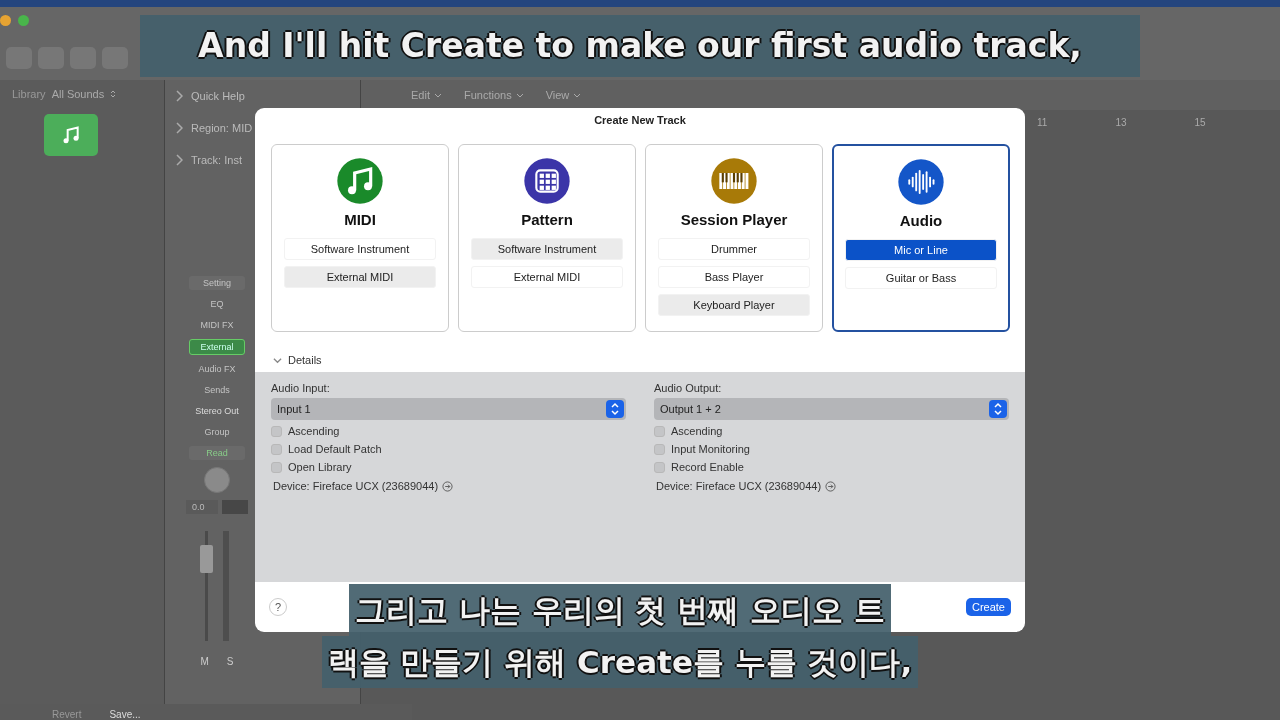 The width and height of the screenshot is (1280, 720). Describe the element at coordinates (222, 128) in the screenshot. I see `inspector-section: Region: MID` at that location.